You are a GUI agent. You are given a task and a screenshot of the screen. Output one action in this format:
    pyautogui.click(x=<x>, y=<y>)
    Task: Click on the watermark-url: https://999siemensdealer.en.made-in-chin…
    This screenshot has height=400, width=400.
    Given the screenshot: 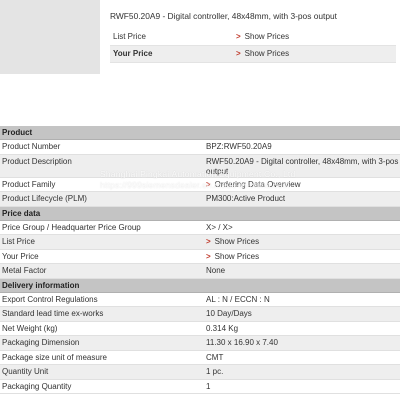 What is the action you would take?
    pyautogui.click(x=195, y=185)
    